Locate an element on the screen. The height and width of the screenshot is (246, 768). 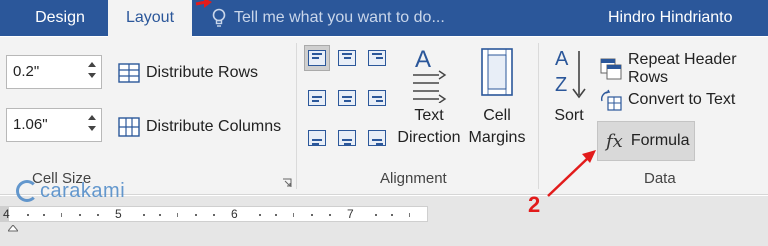
distribute-columns-button: Distribute Columns is located at coordinates (199, 127).